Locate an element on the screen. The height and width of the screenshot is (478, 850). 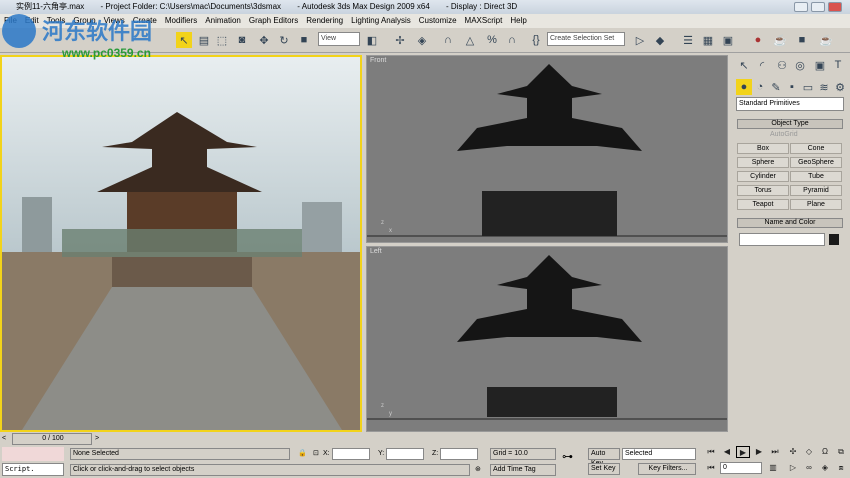
pyramid-button: Pyramid is located at coordinates (816, 190).